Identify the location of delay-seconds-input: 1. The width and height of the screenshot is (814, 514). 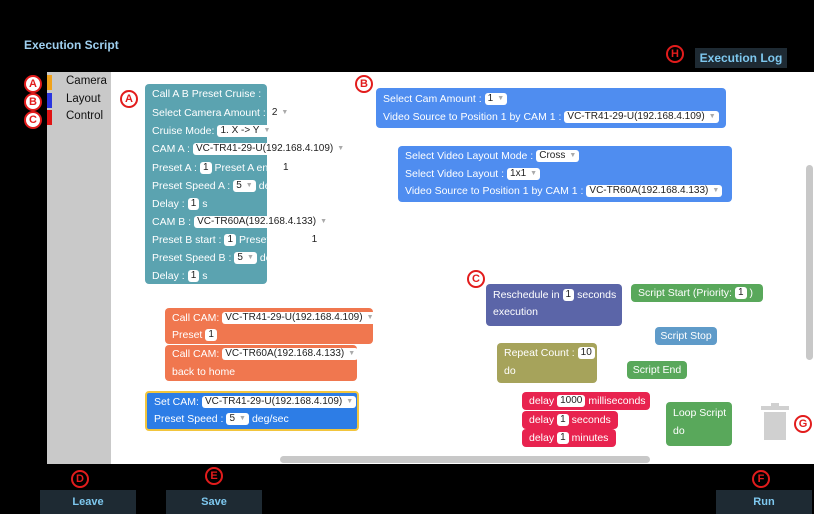
(563, 420).